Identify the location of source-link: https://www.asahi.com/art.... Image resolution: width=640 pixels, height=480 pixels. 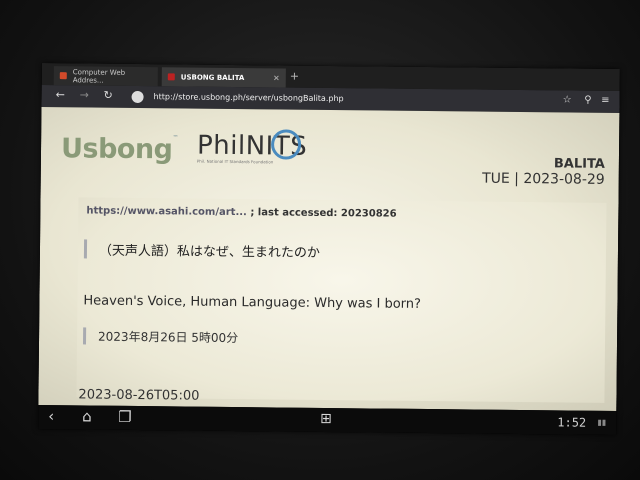
(166, 211).